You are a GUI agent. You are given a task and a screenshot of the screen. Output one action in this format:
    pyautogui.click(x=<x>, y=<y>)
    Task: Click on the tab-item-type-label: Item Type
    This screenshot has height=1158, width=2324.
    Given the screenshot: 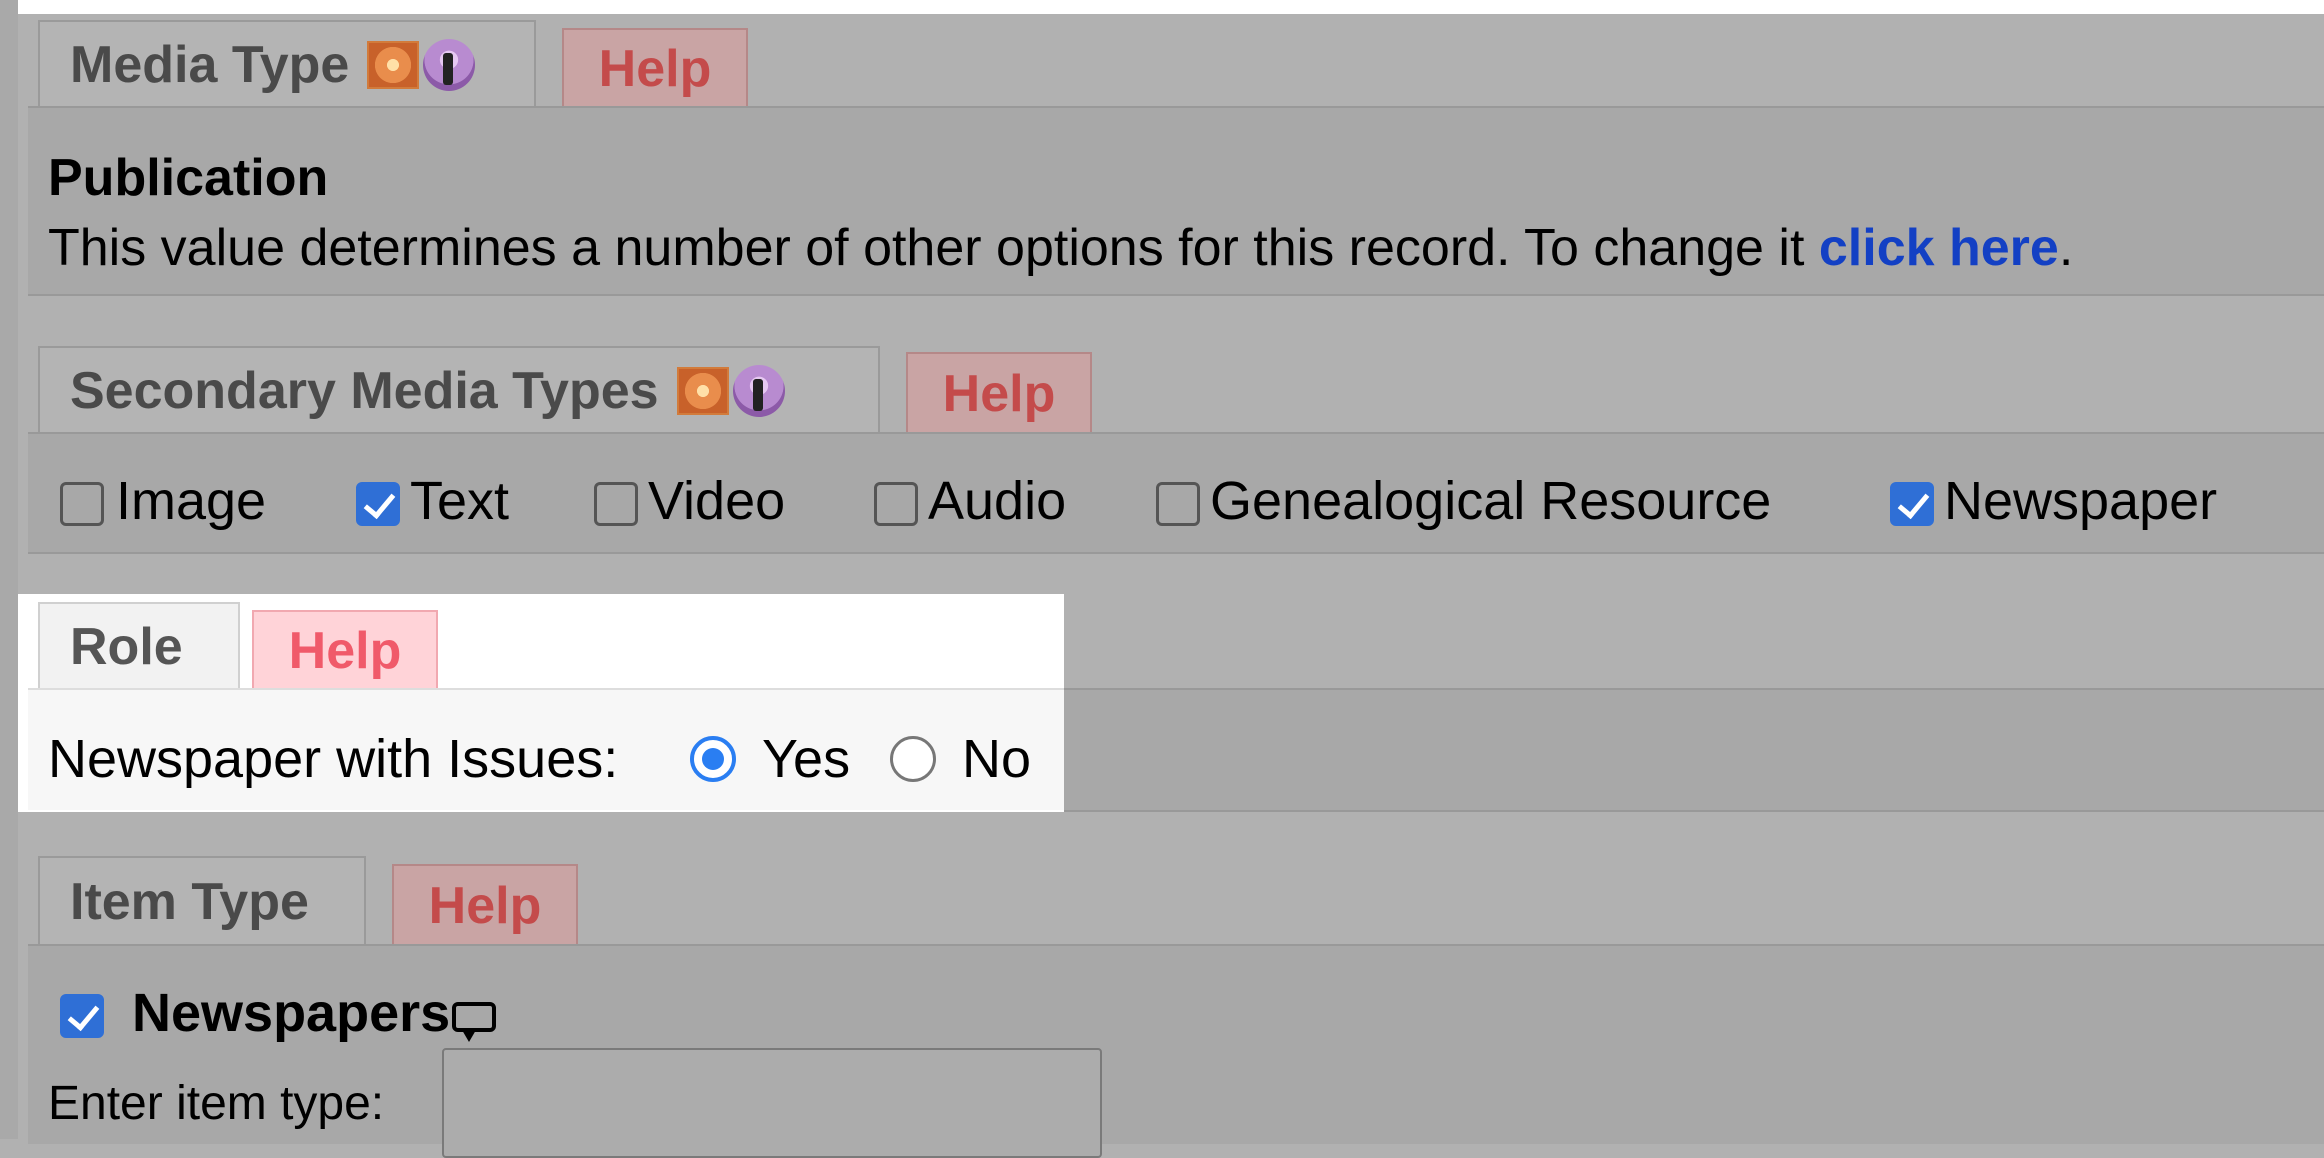 What is the action you would take?
    pyautogui.click(x=189, y=902)
    